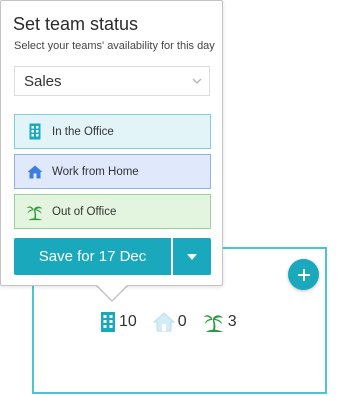 The width and height of the screenshot is (338, 396). I want to click on caret-down-icon, so click(192, 256).